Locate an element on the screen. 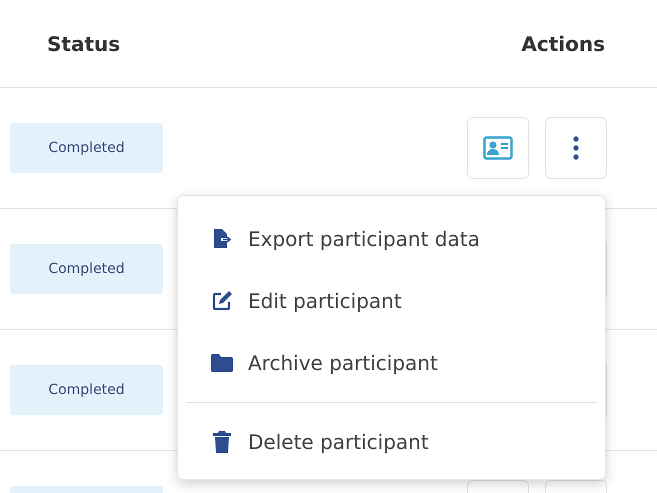 The image size is (657, 493). menu-item: Archive participant is located at coordinates (391, 363).